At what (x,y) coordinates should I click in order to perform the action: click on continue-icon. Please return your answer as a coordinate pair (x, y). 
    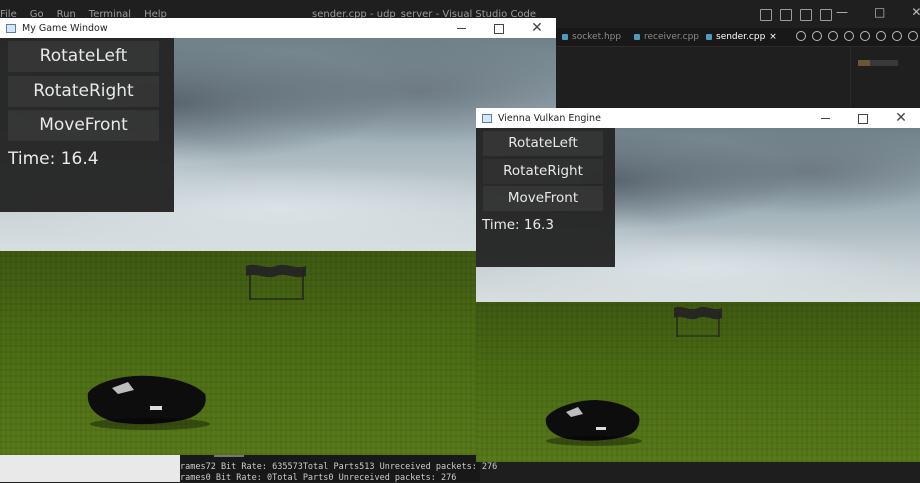
    Looking at the image, I should click on (849, 36).